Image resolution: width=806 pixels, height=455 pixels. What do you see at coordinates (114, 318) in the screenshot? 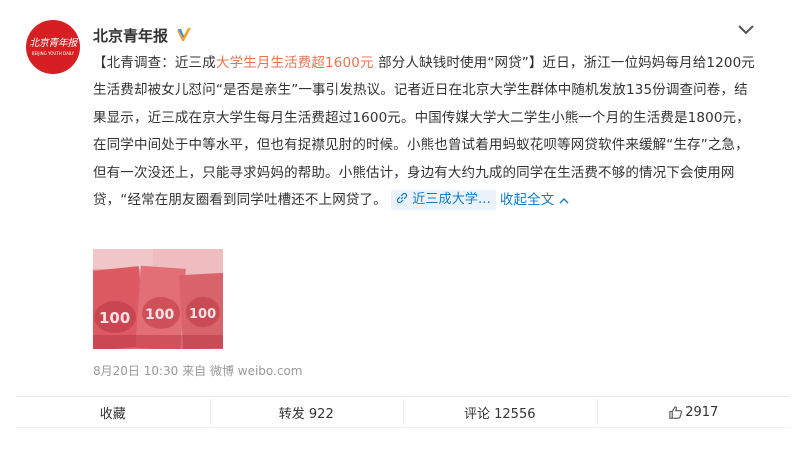
I see `banknote-100-text-1: 100` at bounding box center [114, 318].